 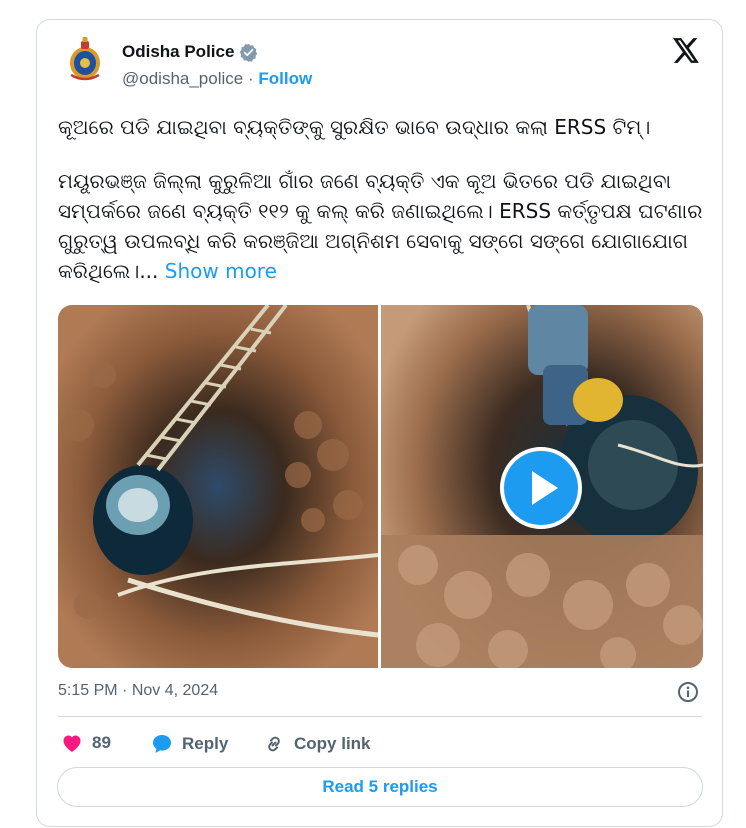 I want to click on tweet-timestamp: 5:15 PM · Nov 4, 2024, so click(x=138, y=691).